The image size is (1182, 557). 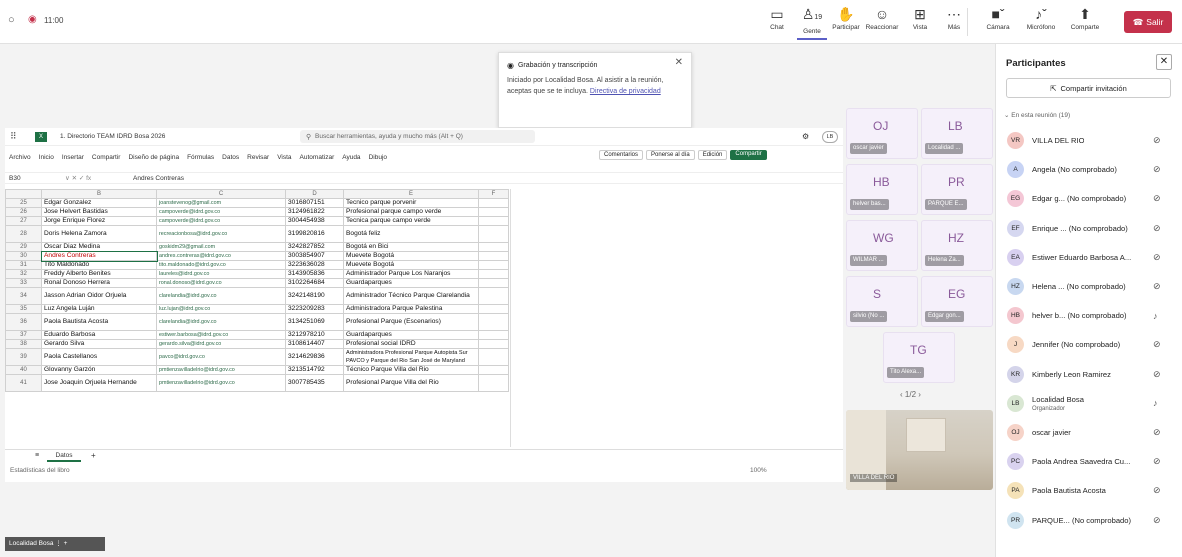 What do you see at coordinates (411, 344) in the screenshot?
I see `cell: Profesional social IDRD` at bounding box center [411, 344].